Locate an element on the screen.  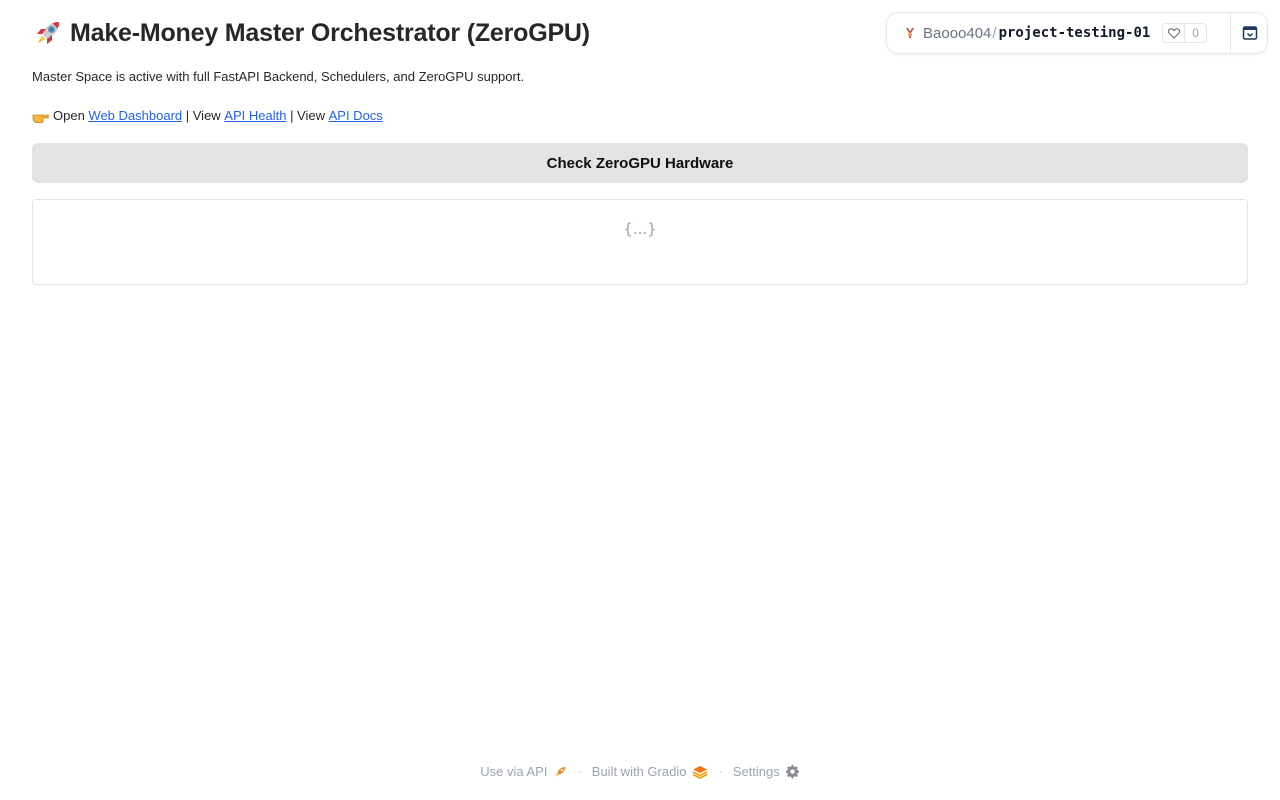
space-header-badge: Baooo404 / project-testing-01 0 is located at coordinates (1077, 33).